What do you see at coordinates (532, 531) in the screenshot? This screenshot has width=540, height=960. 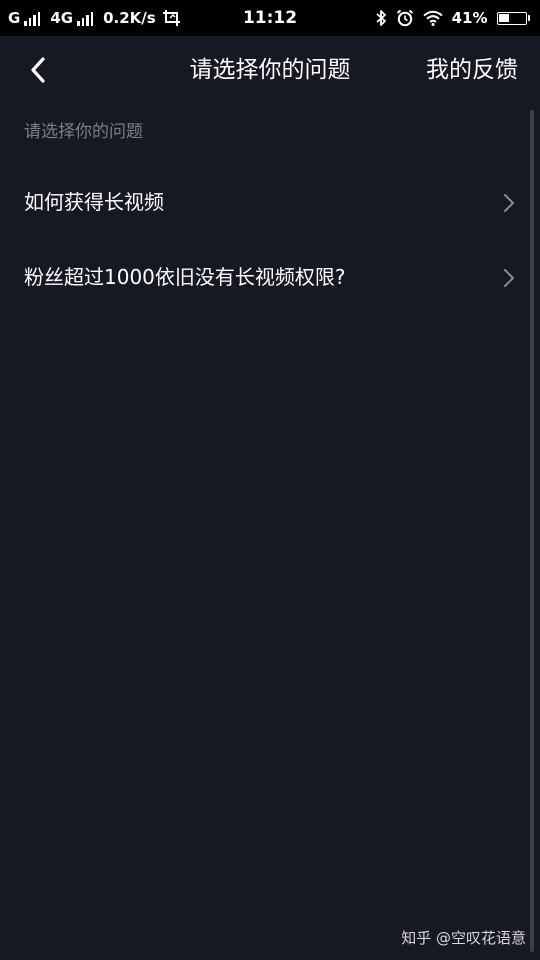 I see `scrollbar` at bounding box center [532, 531].